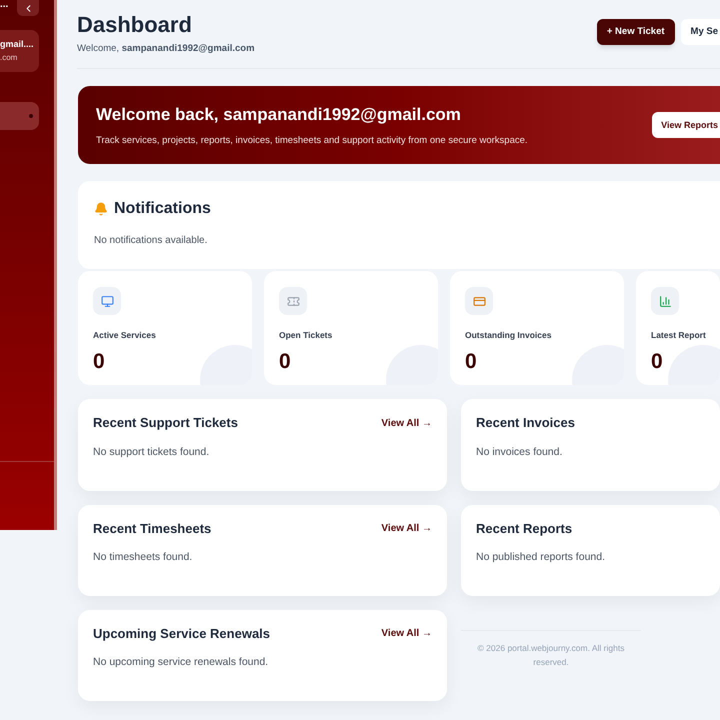  What do you see at coordinates (9, 58) in the screenshot?
I see `user-email: .com` at bounding box center [9, 58].